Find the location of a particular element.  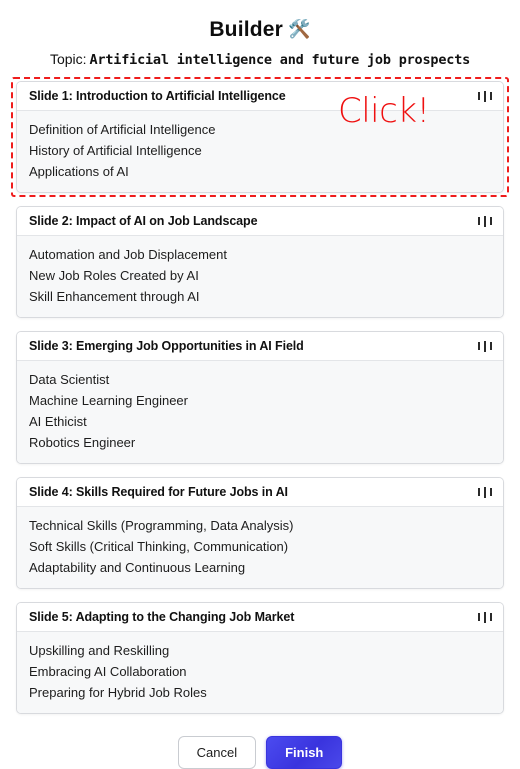

slide-bullet: History of Artificial Intelligence is located at coordinates (260, 150).